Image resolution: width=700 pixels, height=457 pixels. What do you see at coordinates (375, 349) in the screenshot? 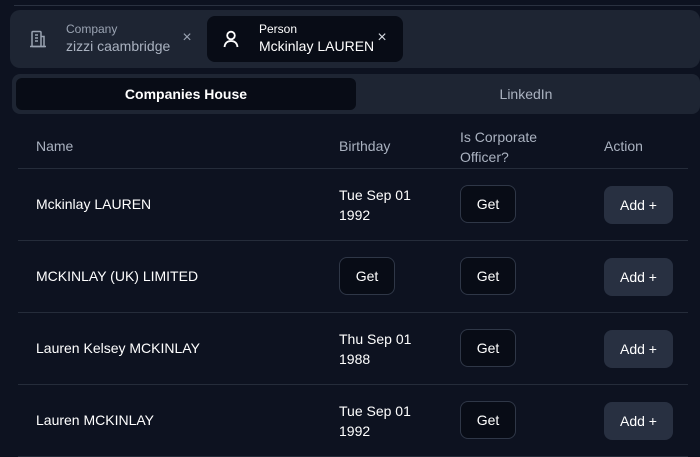
I see `row-birthday: Thu Sep 01 1988` at bounding box center [375, 349].